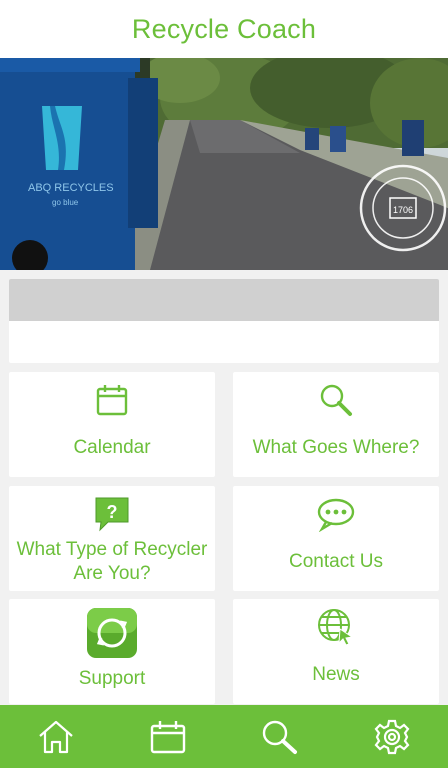 The image size is (448, 768). I want to click on recycler-type-label: What Type of Recycler Are You?, so click(112, 561).